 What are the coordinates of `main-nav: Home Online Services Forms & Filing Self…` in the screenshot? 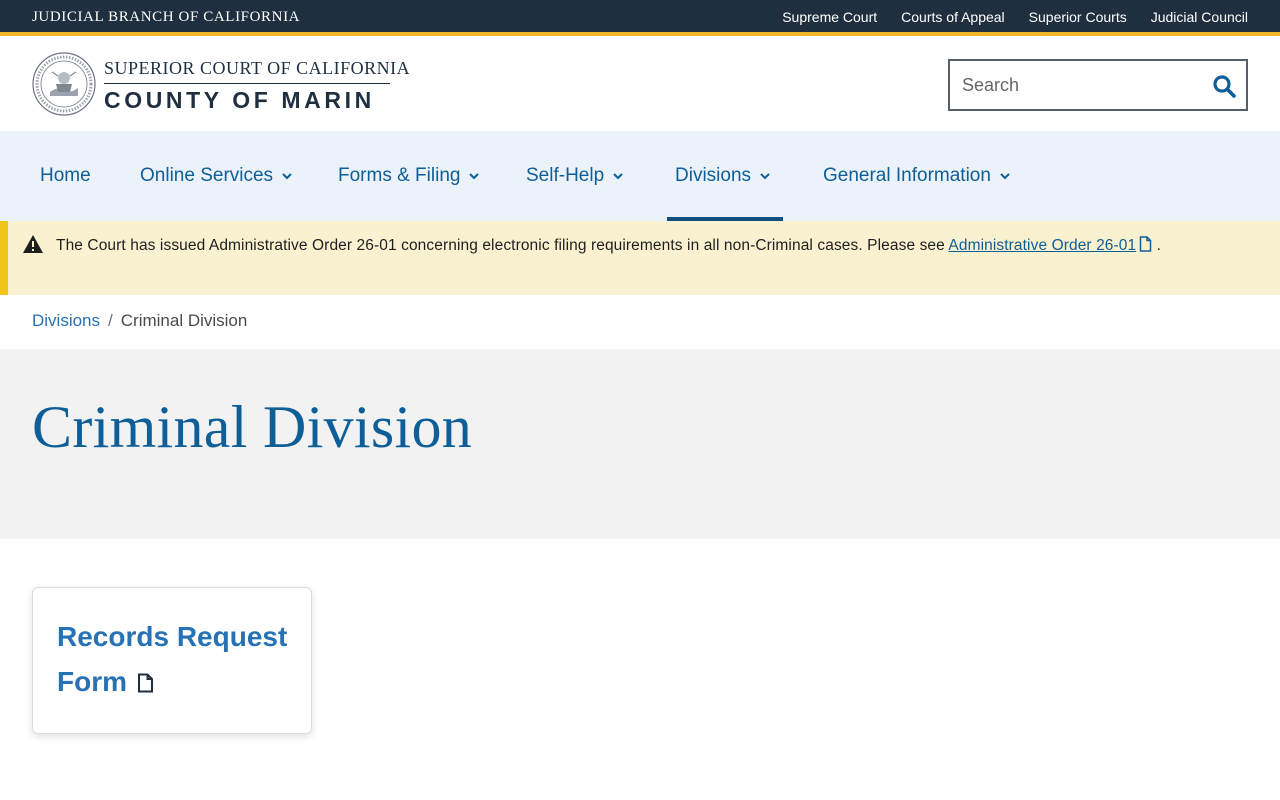 It's located at (640, 176).